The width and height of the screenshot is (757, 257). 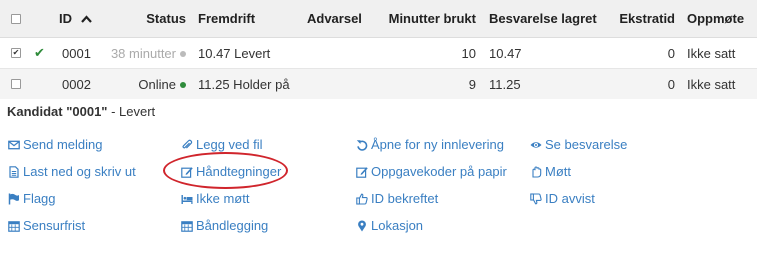 I want to click on offline-dot-icon, so click(x=183, y=54).